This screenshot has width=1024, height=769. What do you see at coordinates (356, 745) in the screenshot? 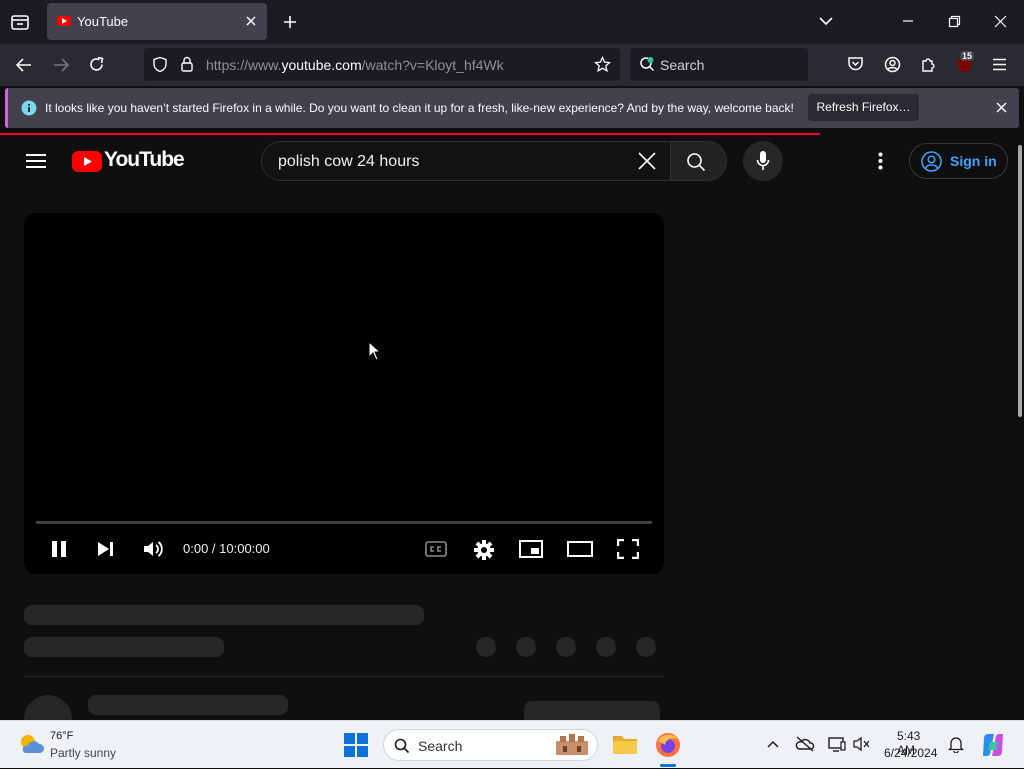
I see `start-windows-icon` at bounding box center [356, 745].